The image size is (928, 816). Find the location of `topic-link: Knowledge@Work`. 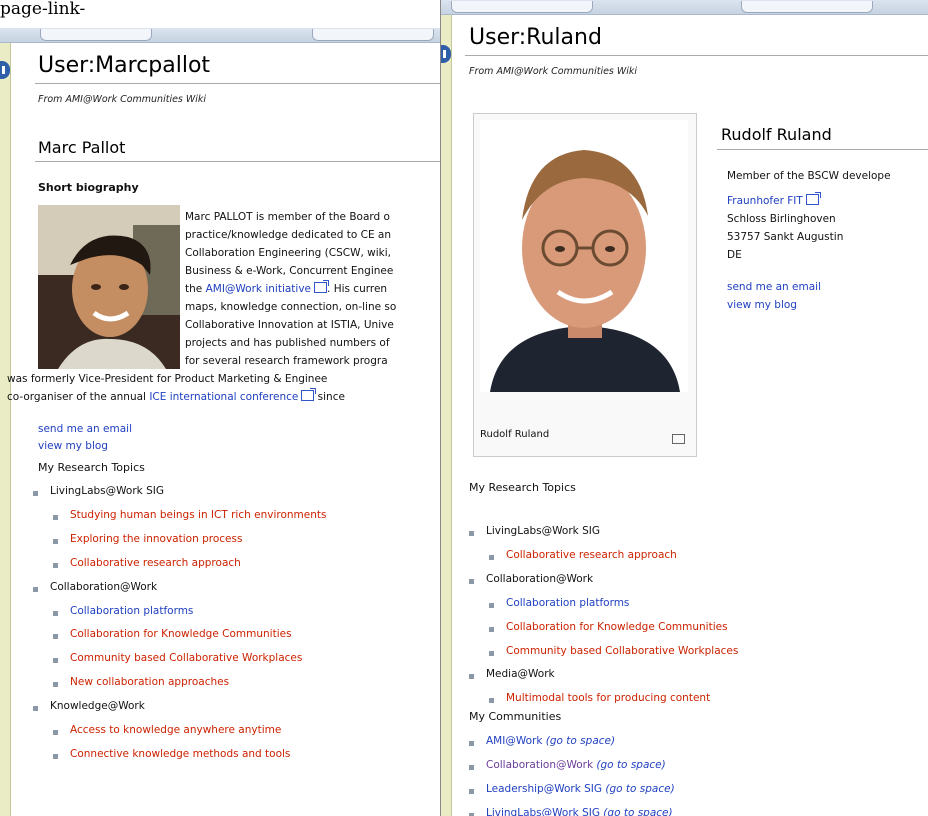

topic-link: Knowledge@Work is located at coordinates (97, 706).